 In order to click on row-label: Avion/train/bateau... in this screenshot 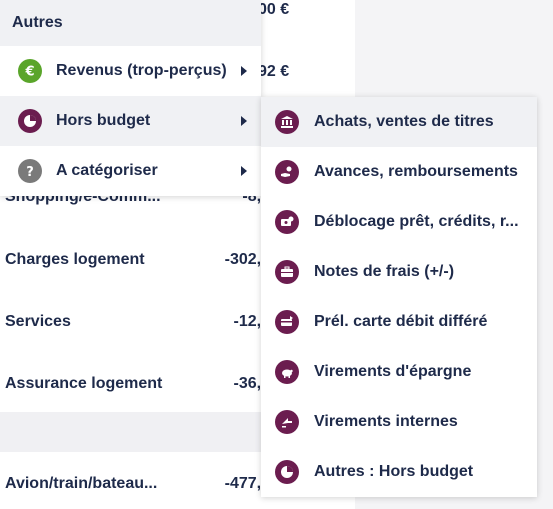, I will do `click(81, 483)`.